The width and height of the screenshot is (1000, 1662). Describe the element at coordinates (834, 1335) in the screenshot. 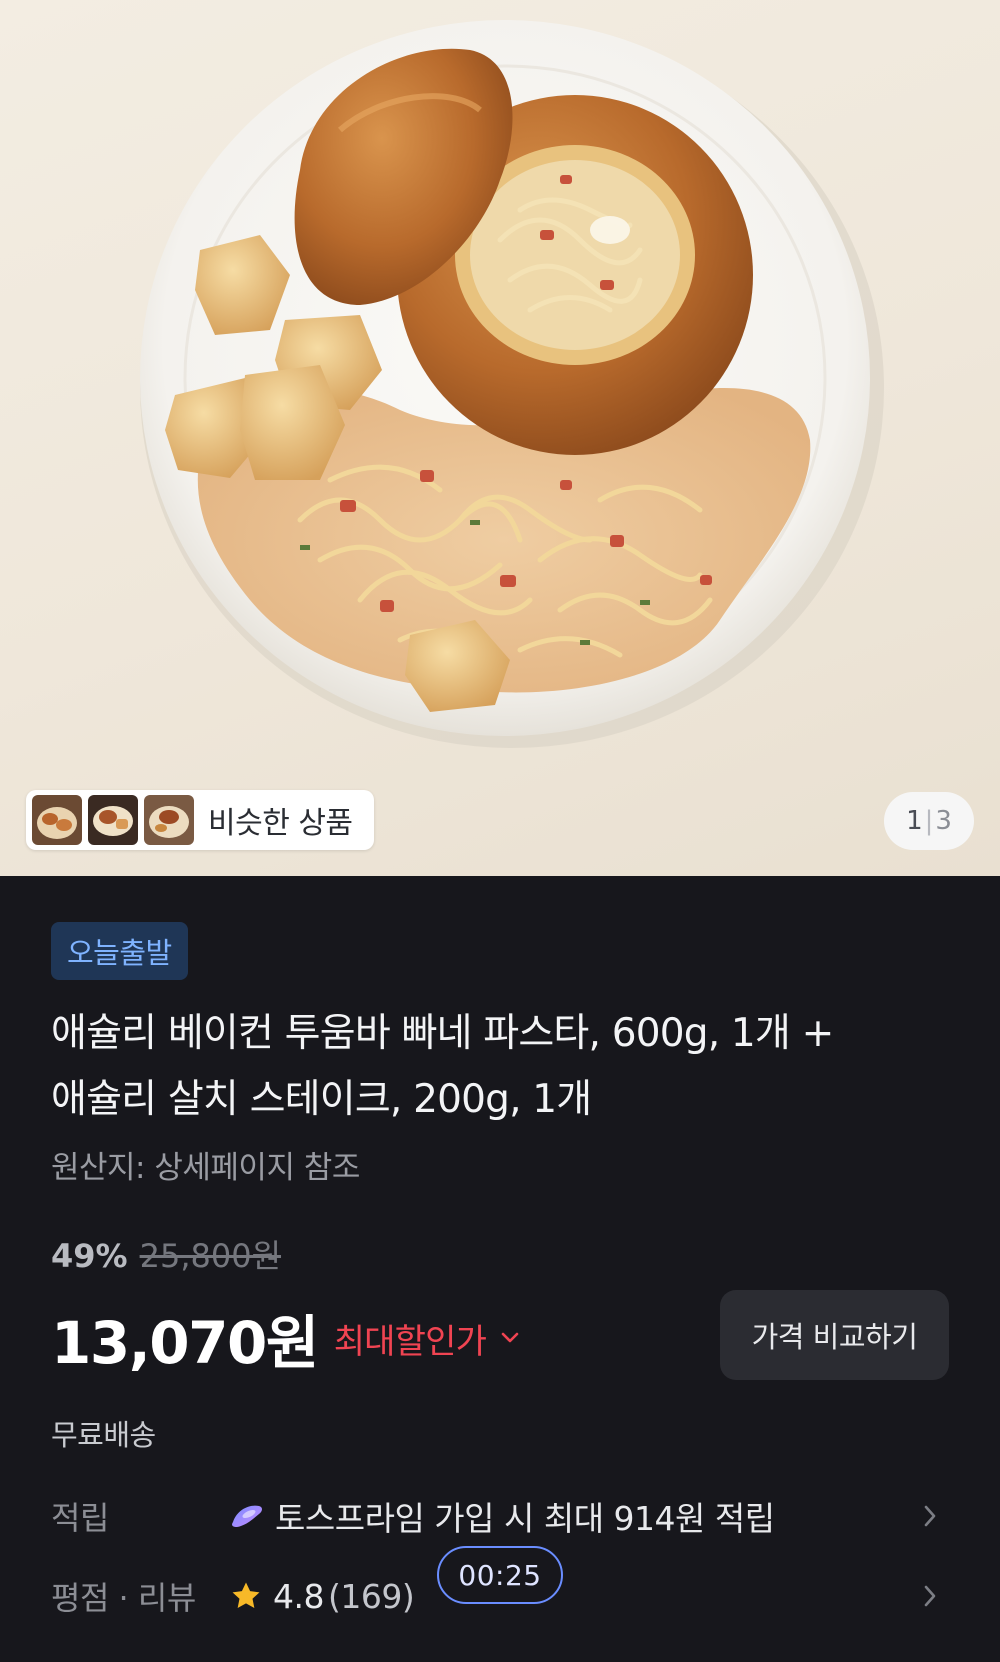

I see `price-compare-button: 가격 비교하기` at that location.